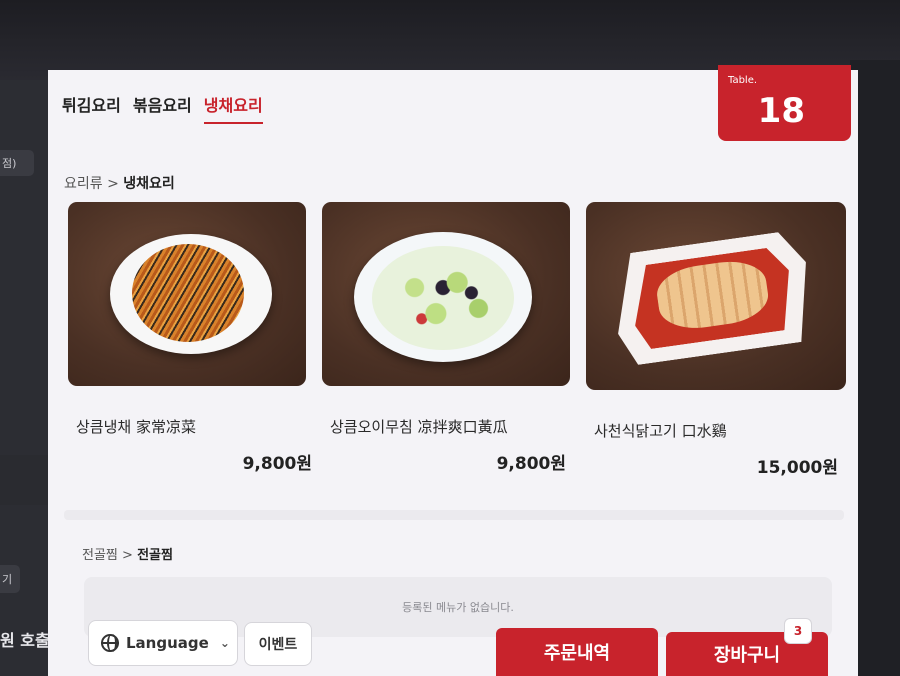 This screenshot has height=676, width=900. Describe the element at coordinates (797, 468) in the screenshot. I see `menu-item-price: 15,000원` at that location.